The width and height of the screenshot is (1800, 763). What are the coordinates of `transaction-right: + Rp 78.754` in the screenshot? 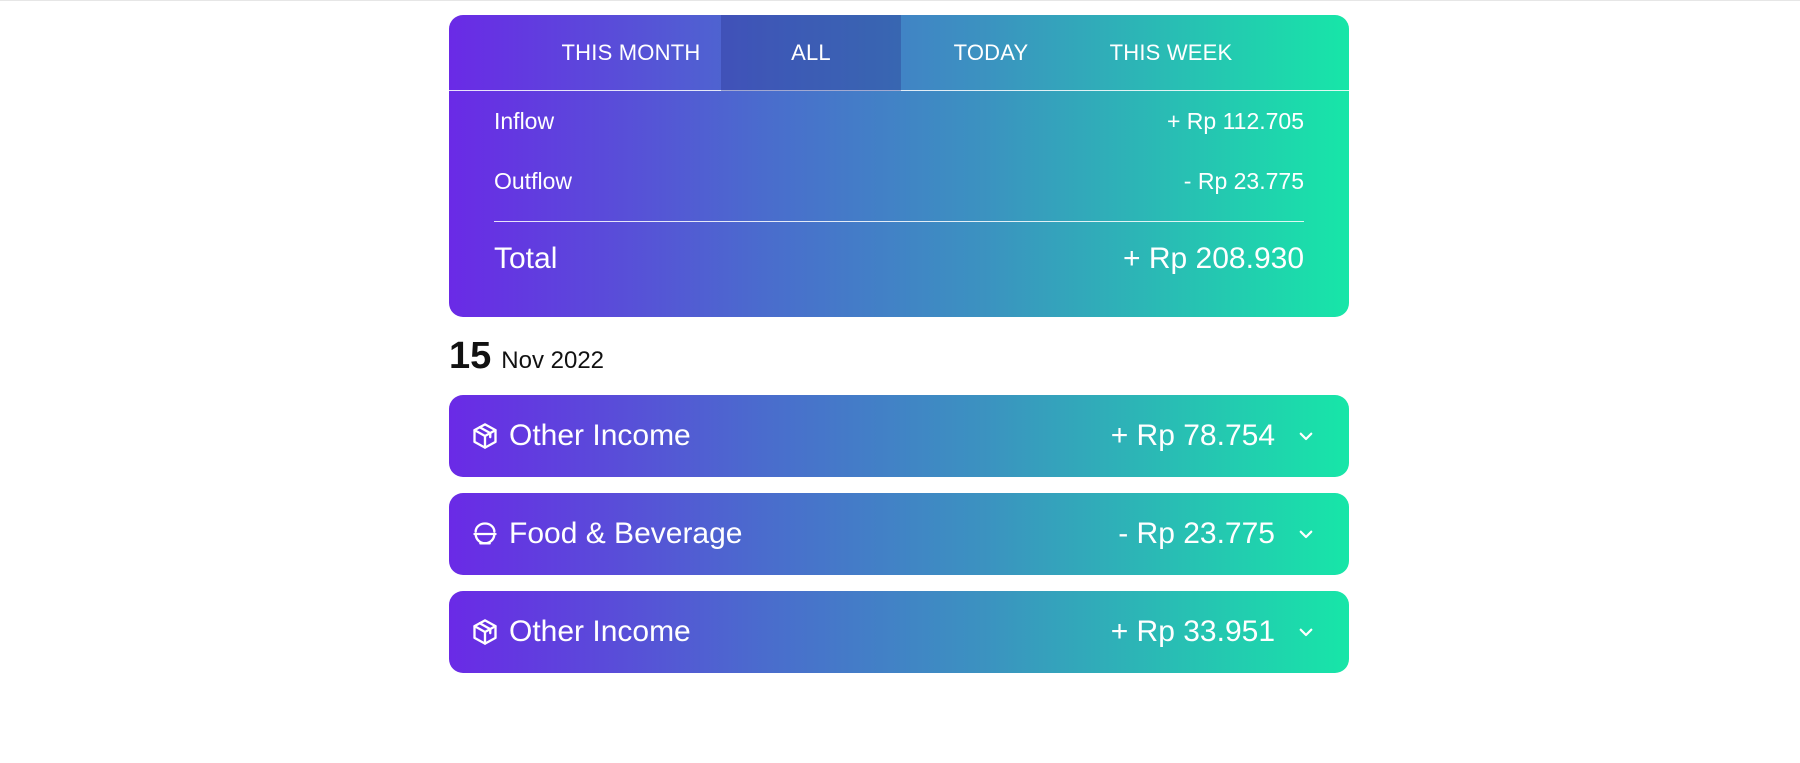 It's located at (1213, 436).